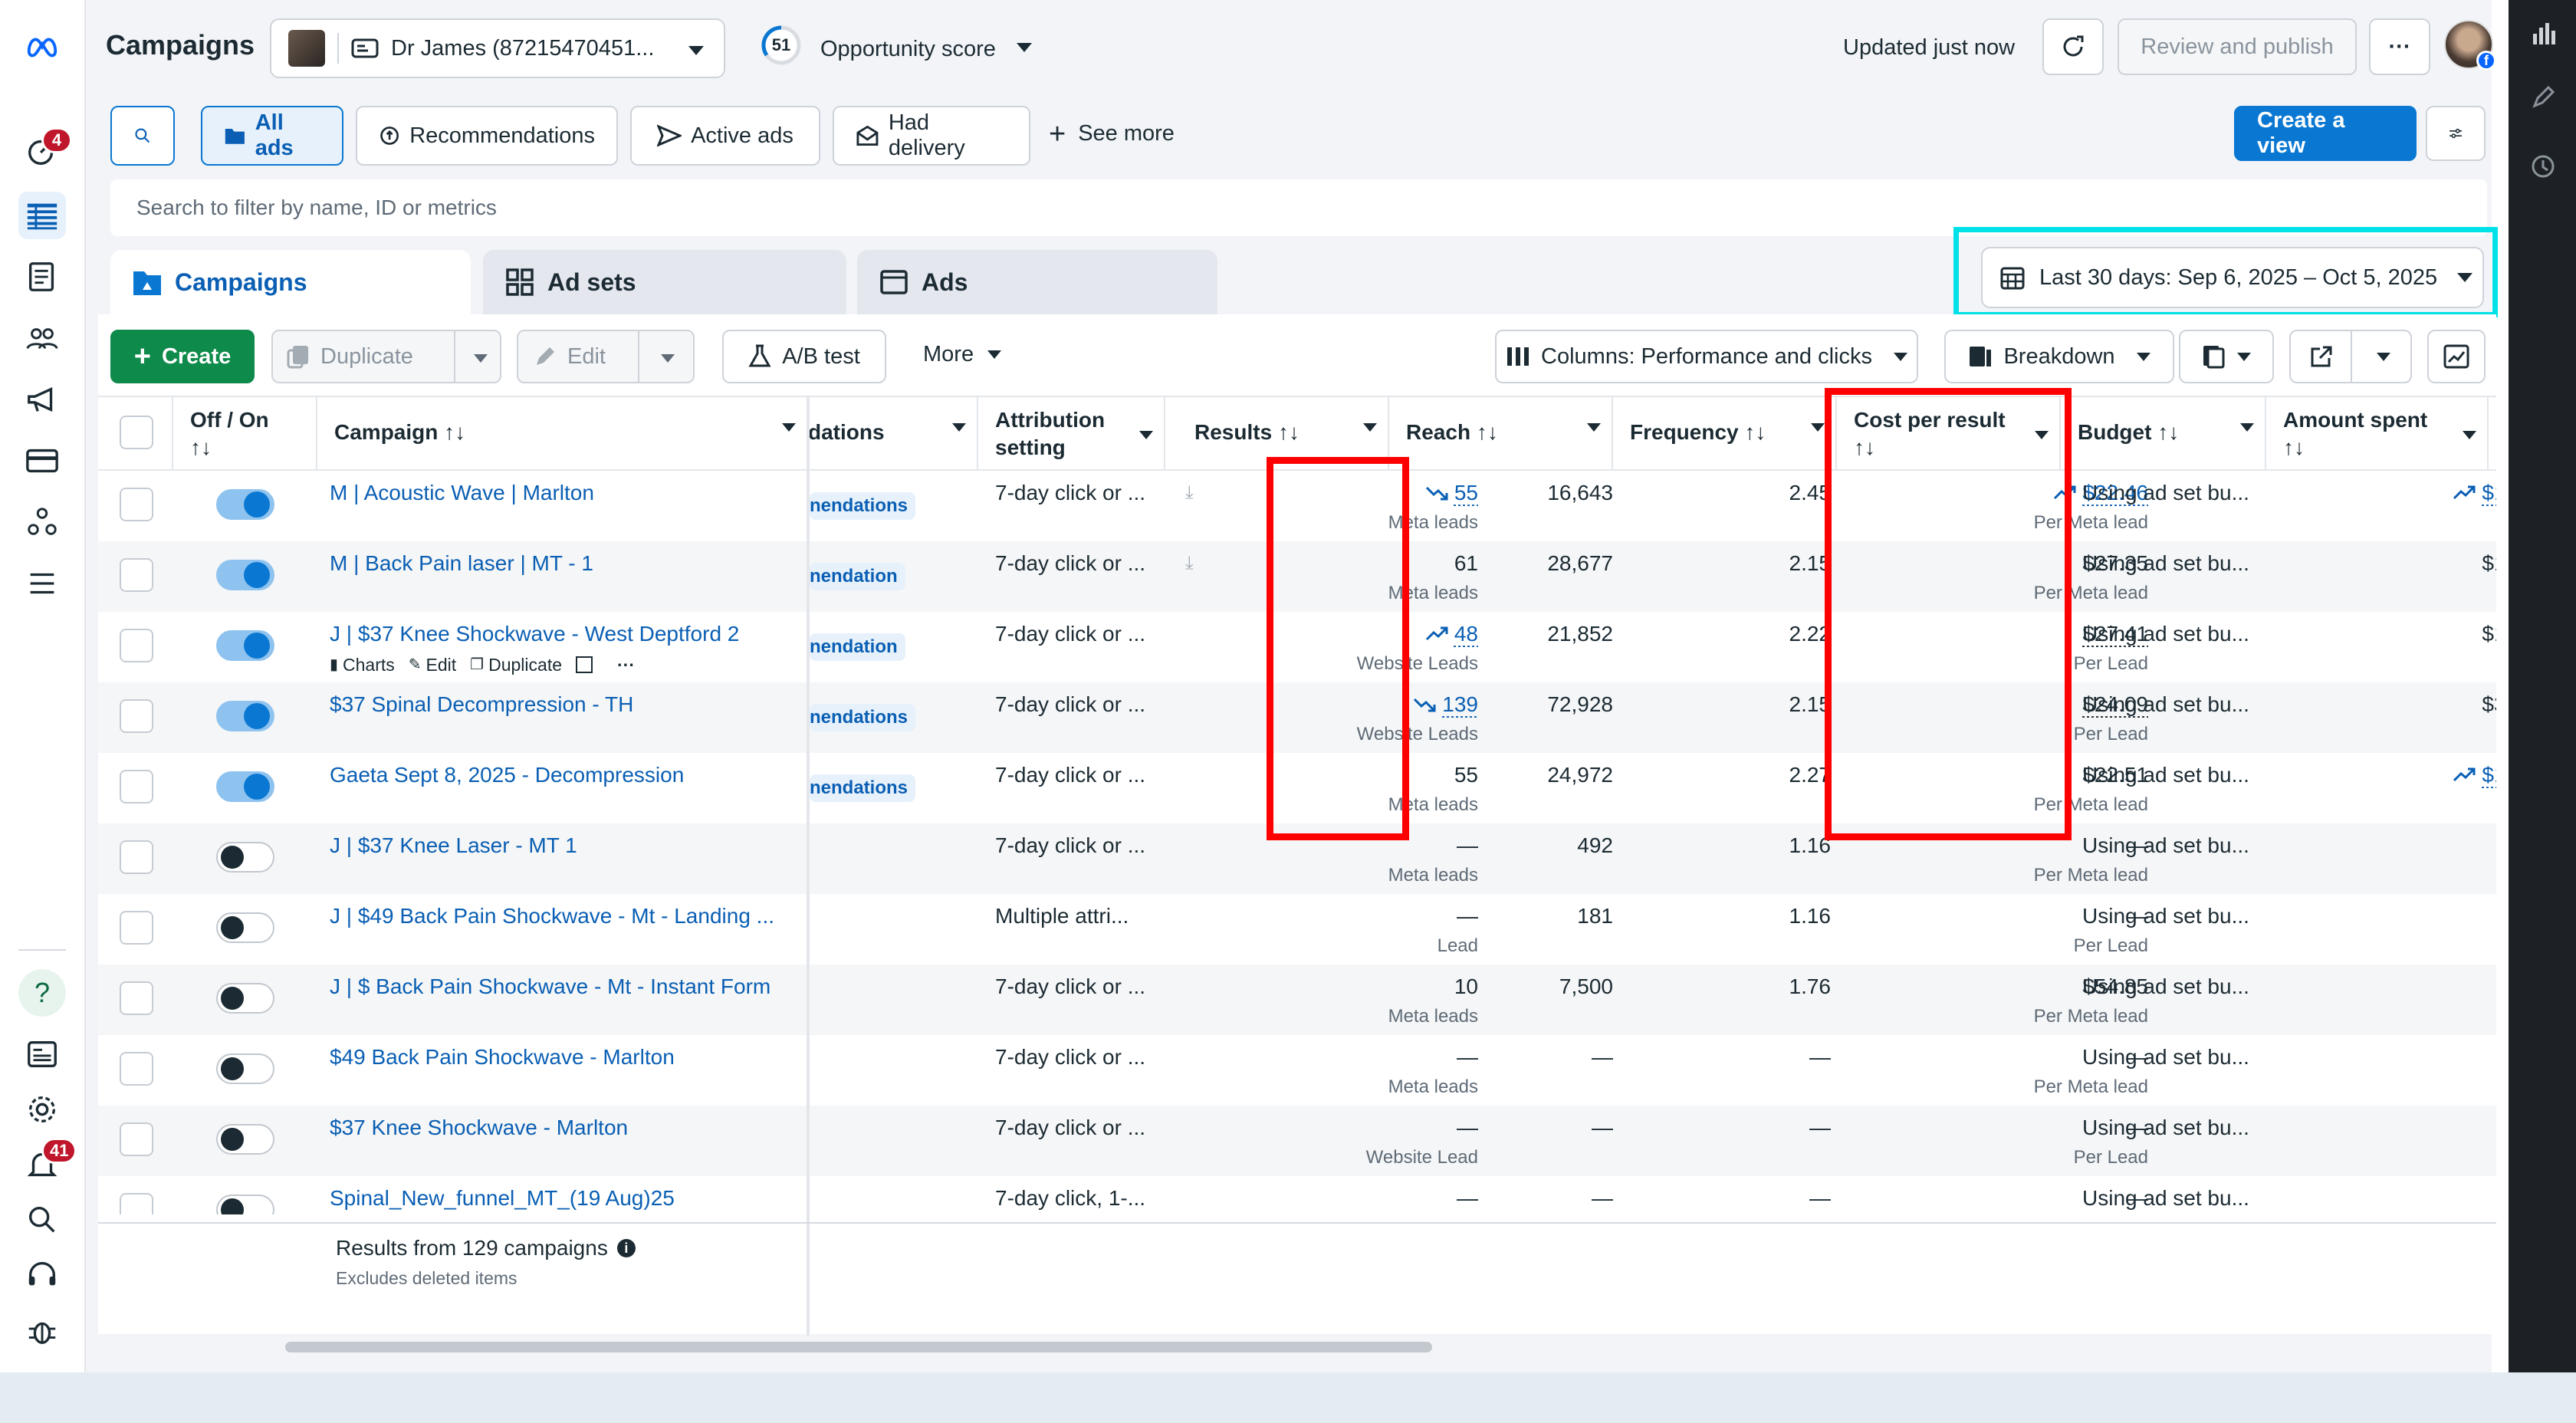  What do you see at coordinates (908, 49) in the screenshot?
I see `opportunity-score-label: Opportunity score` at bounding box center [908, 49].